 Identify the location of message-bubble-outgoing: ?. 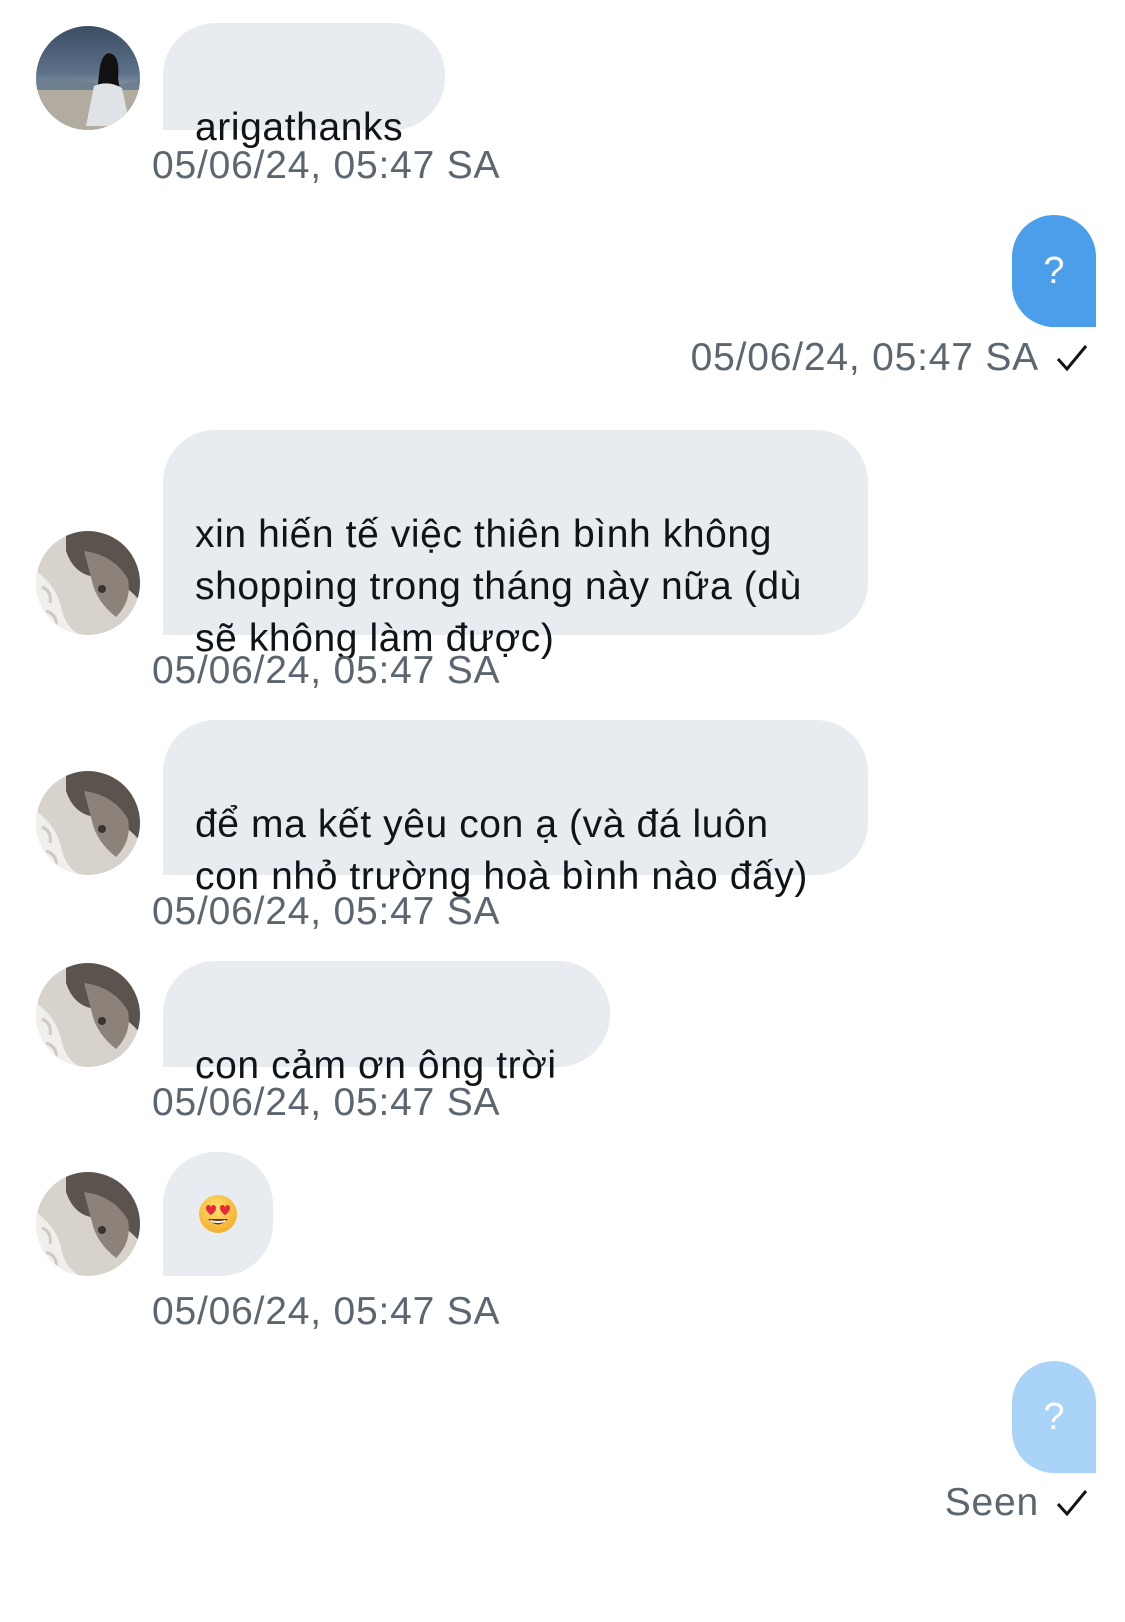
(1054, 271).